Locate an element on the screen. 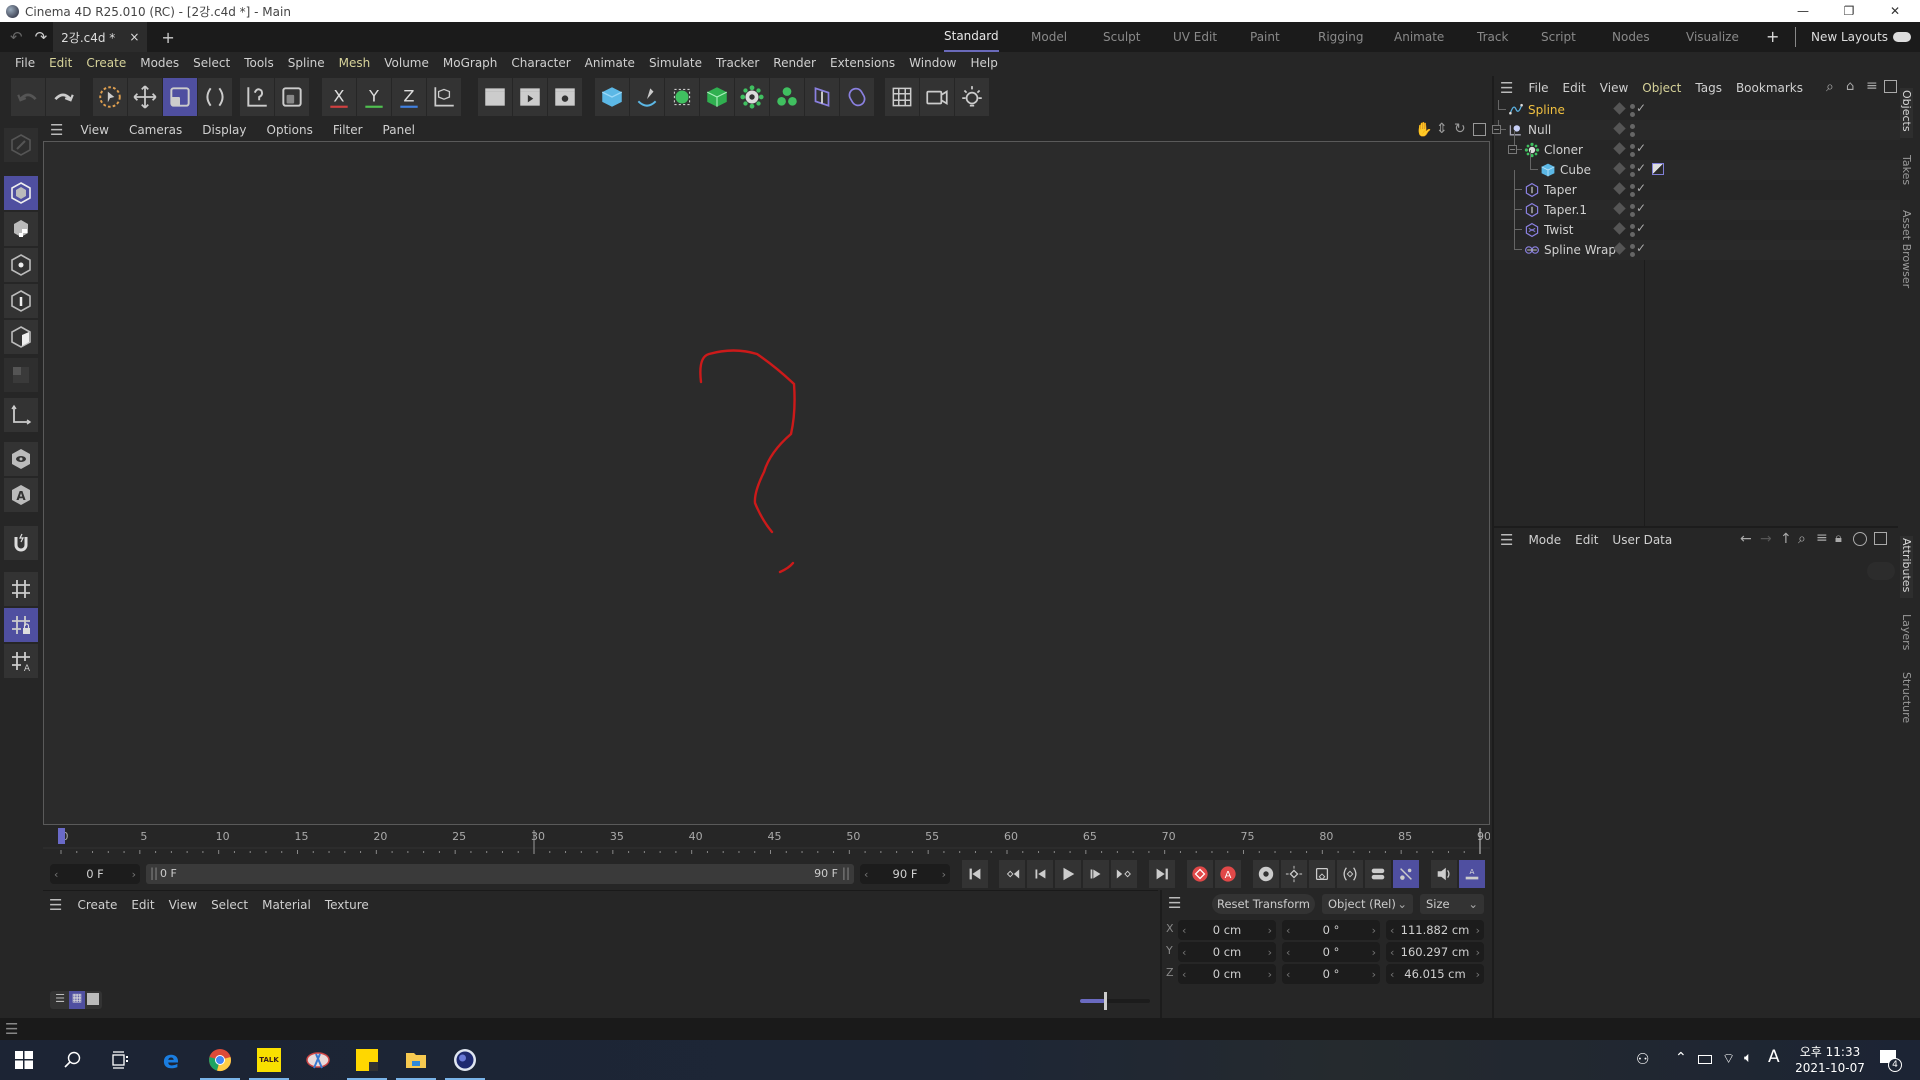 The image size is (1920, 1080). phong-tag-icon is located at coordinates (1658, 169).